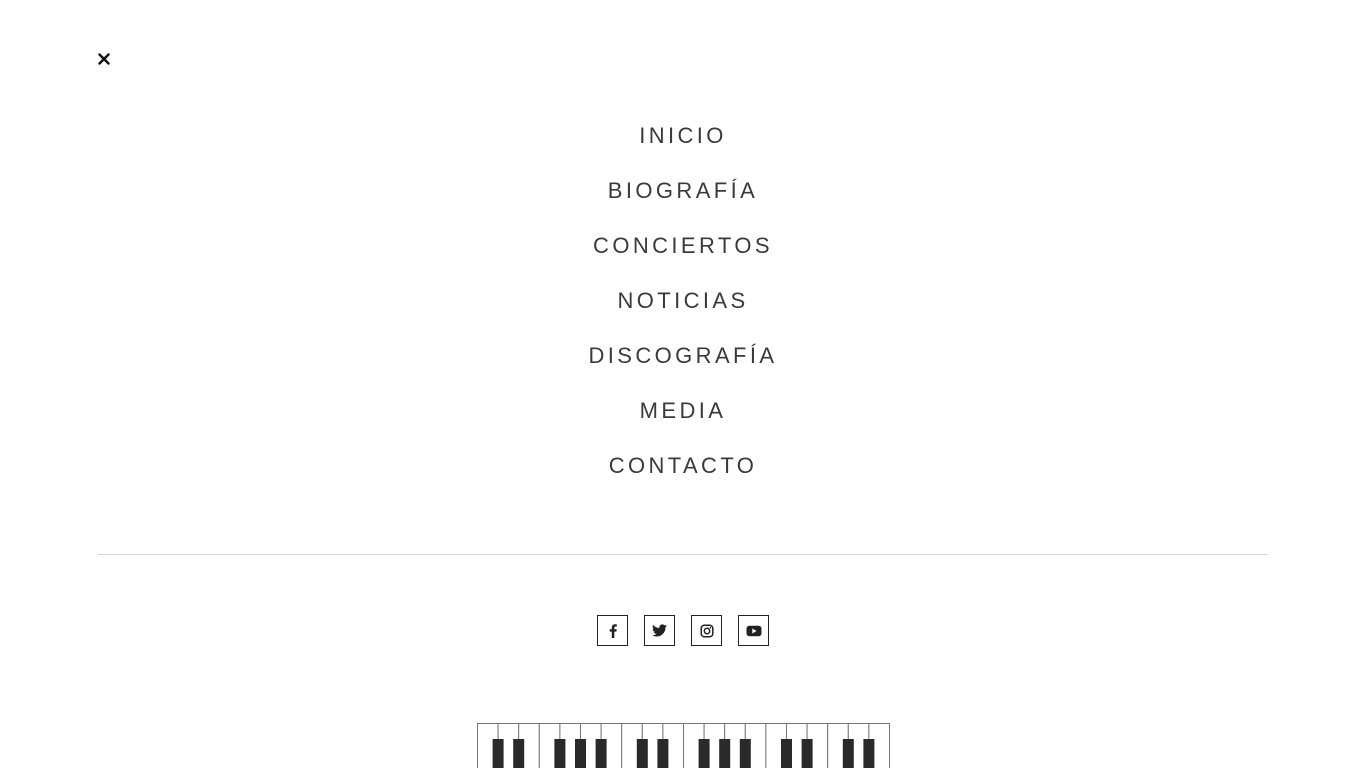 This screenshot has height=768, width=1366. I want to click on nav-item-noticias: NOTICIAS, so click(683, 300).